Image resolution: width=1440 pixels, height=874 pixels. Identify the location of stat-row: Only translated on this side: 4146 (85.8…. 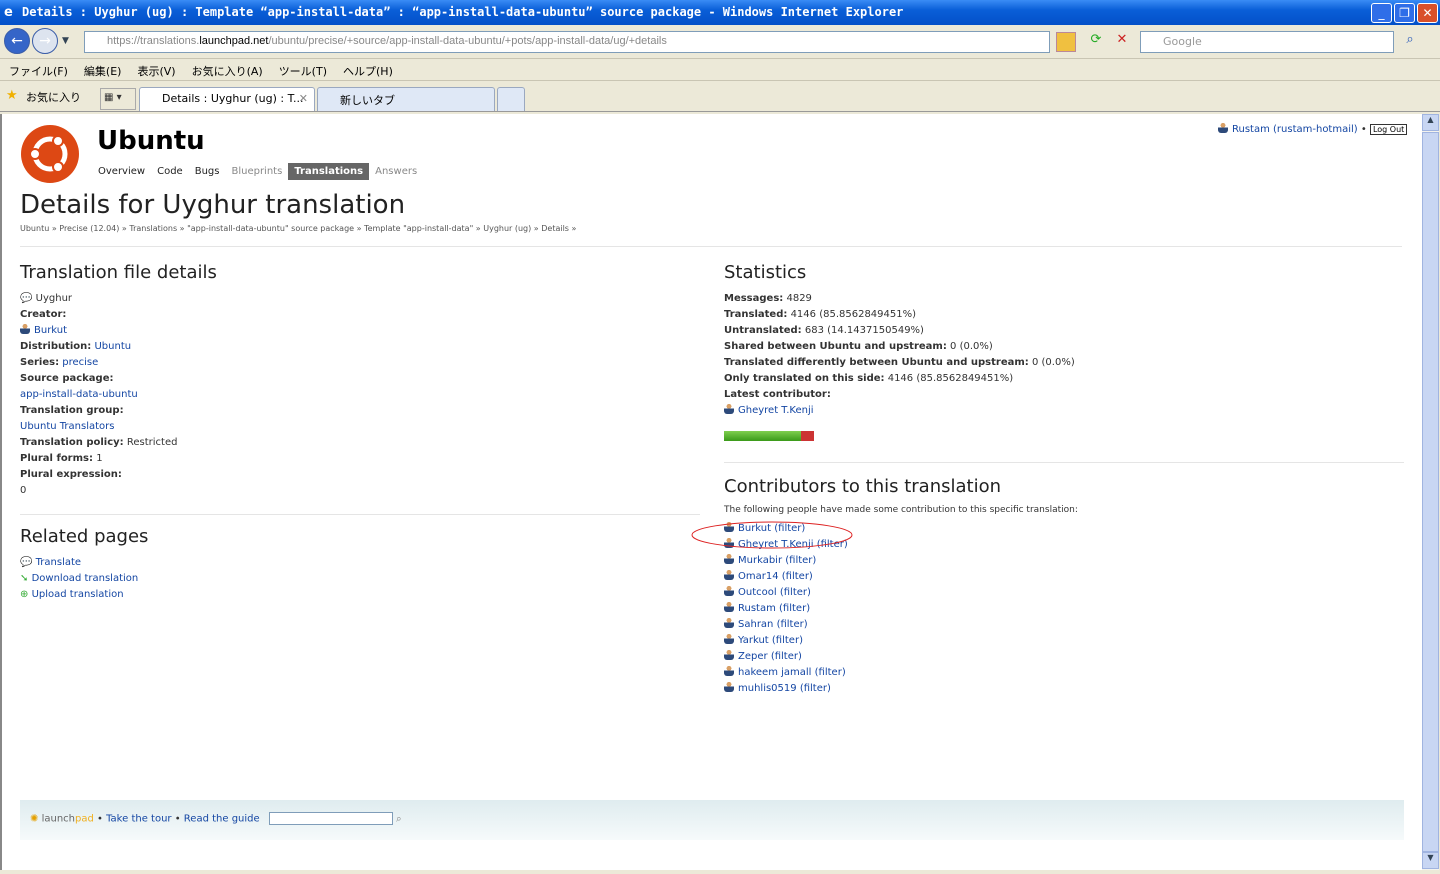
(869, 378).